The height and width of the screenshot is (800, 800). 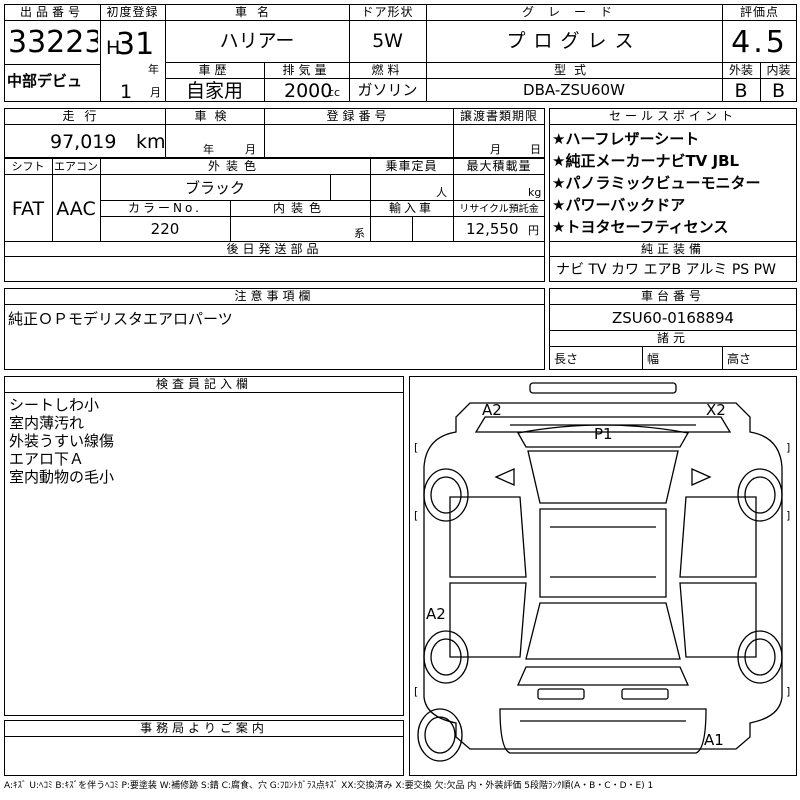 I want to click on transfer-label: 譲渡書類期限, so click(x=498, y=116).